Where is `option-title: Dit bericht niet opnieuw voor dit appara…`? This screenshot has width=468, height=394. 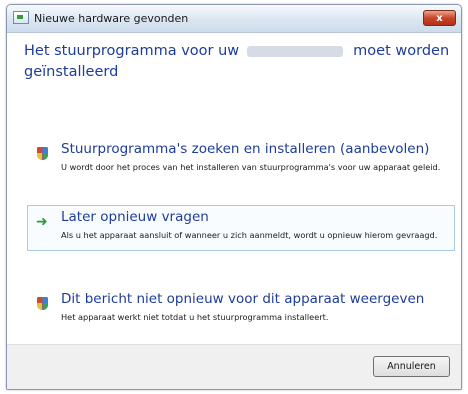 option-title: Dit bericht niet opnieuw voor dit appara… is located at coordinates (243, 299).